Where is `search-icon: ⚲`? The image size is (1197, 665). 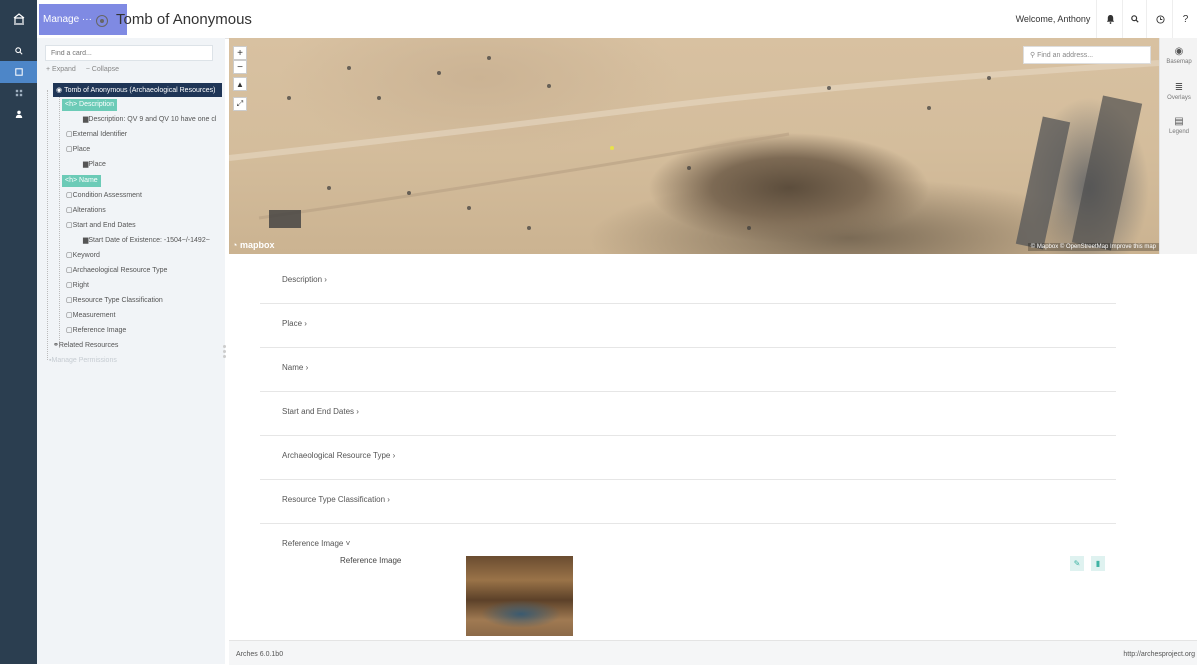 search-icon: ⚲ is located at coordinates (1034, 55).